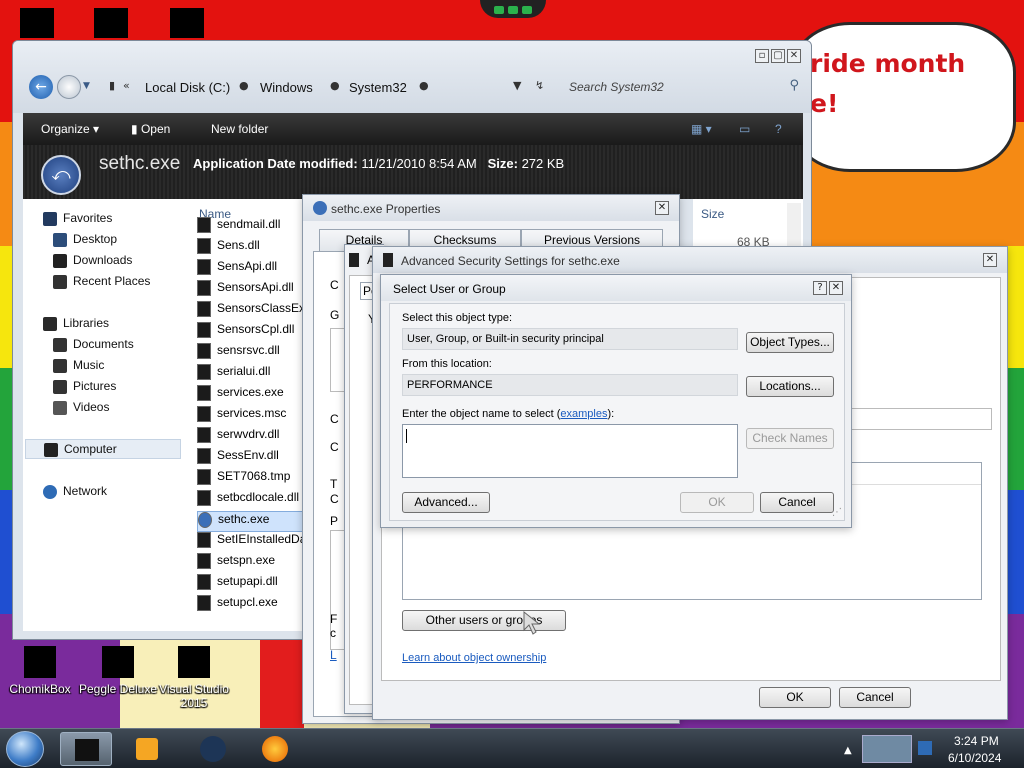  What do you see at coordinates (103, 449) in the screenshot?
I see `nav-computer: Computer` at bounding box center [103, 449].